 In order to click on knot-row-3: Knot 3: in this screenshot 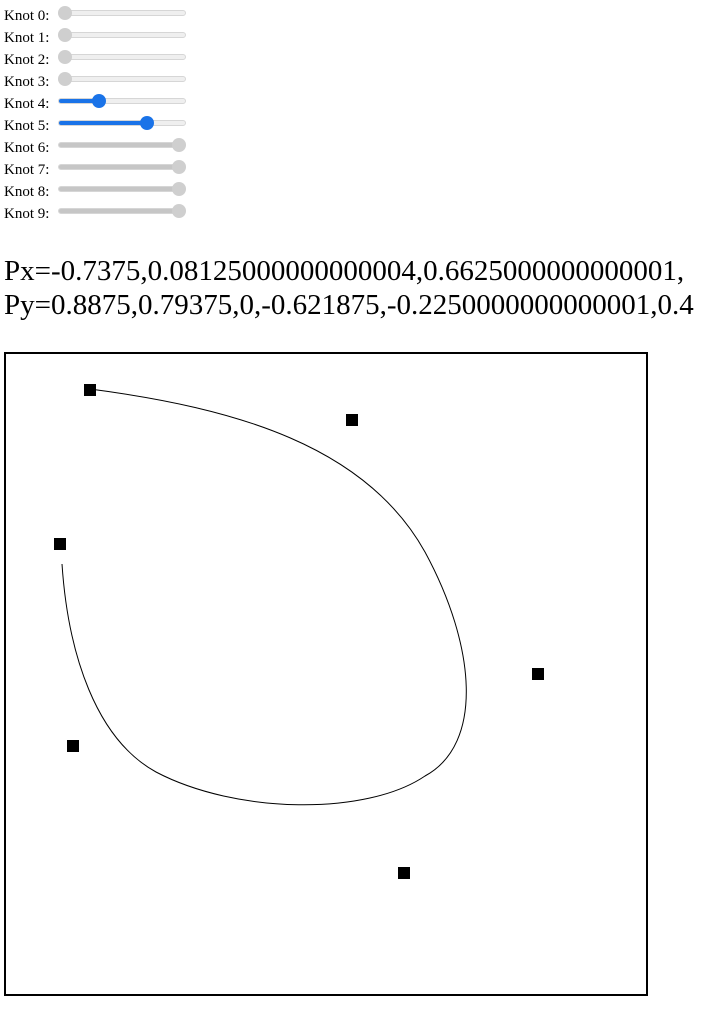, I will do `click(95, 82)`.